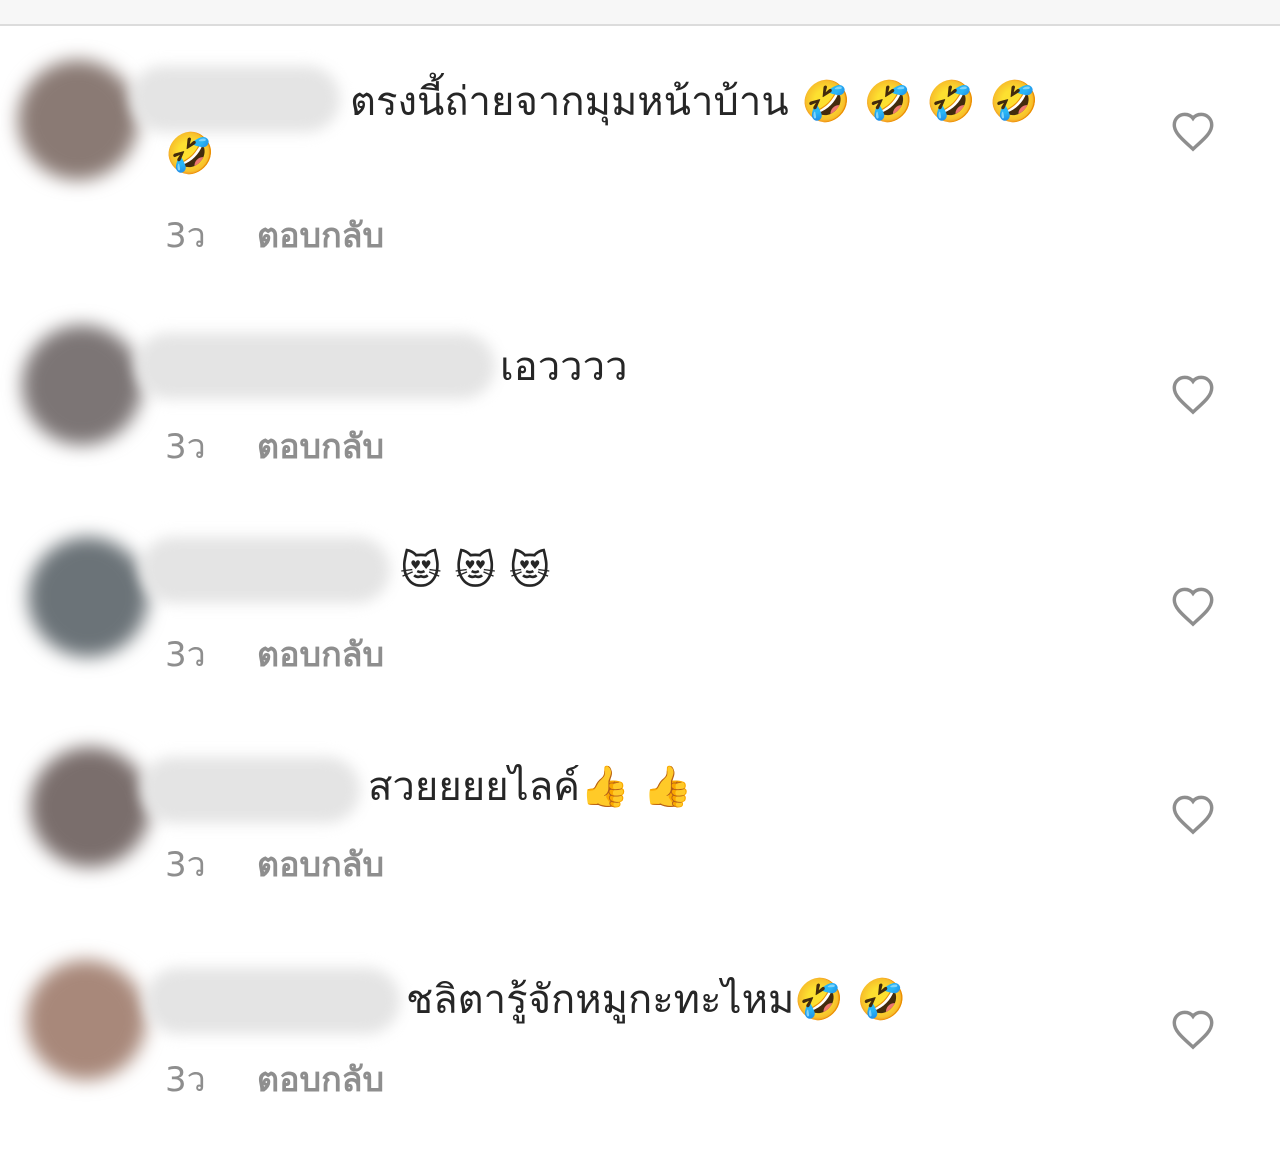 Image resolution: width=1280 pixels, height=1152 pixels. Describe the element at coordinates (850, 1000) in the screenshot. I see `rofl-emoji: 🤣 🤣` at that location.